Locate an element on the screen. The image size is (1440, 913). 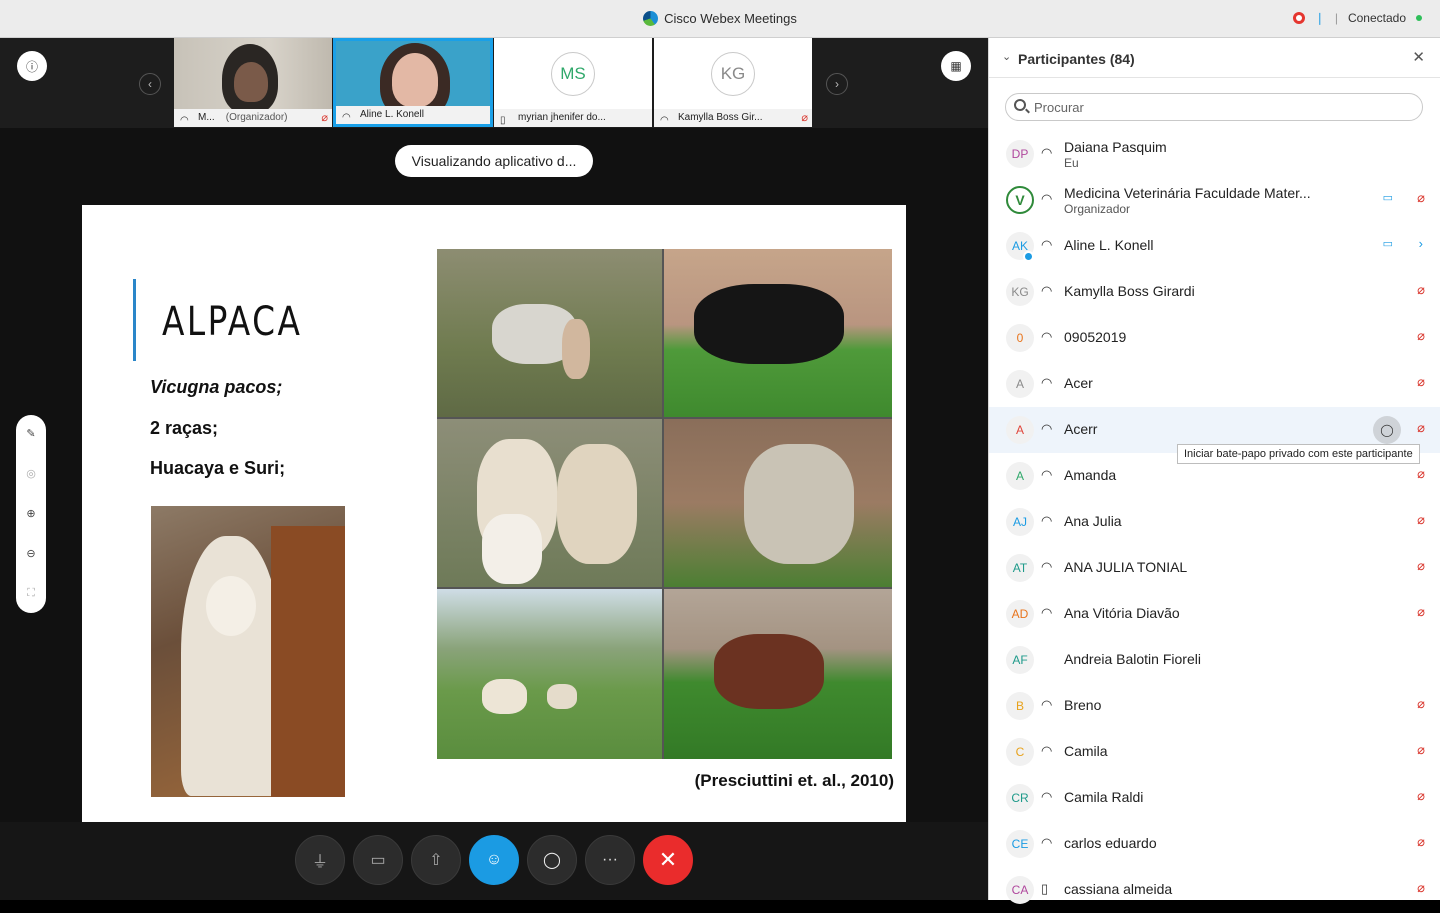
filmstrip-next-button: › is located at coordinates (837, 84).